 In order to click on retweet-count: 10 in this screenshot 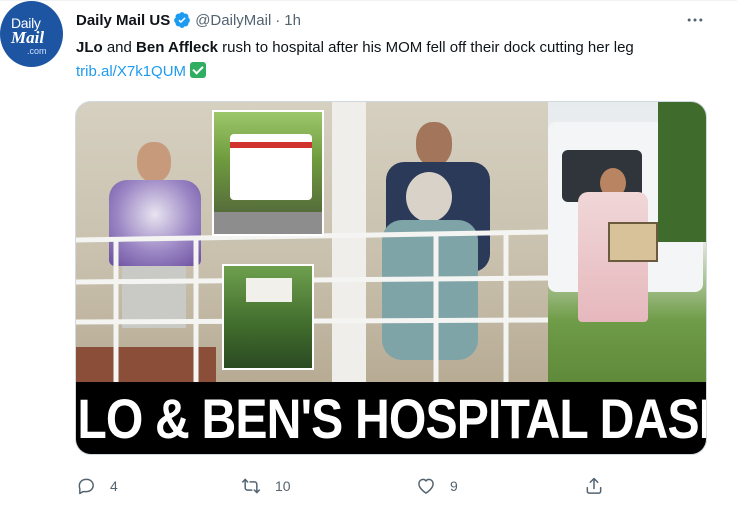, I will do `click(283, 486)`.